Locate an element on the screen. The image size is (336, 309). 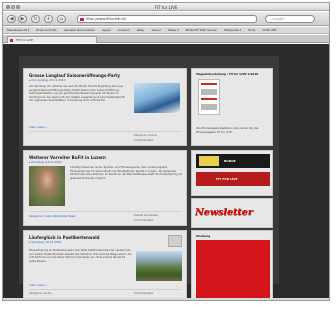
bookmark-item: Tools is located at coordinates (251, 30).